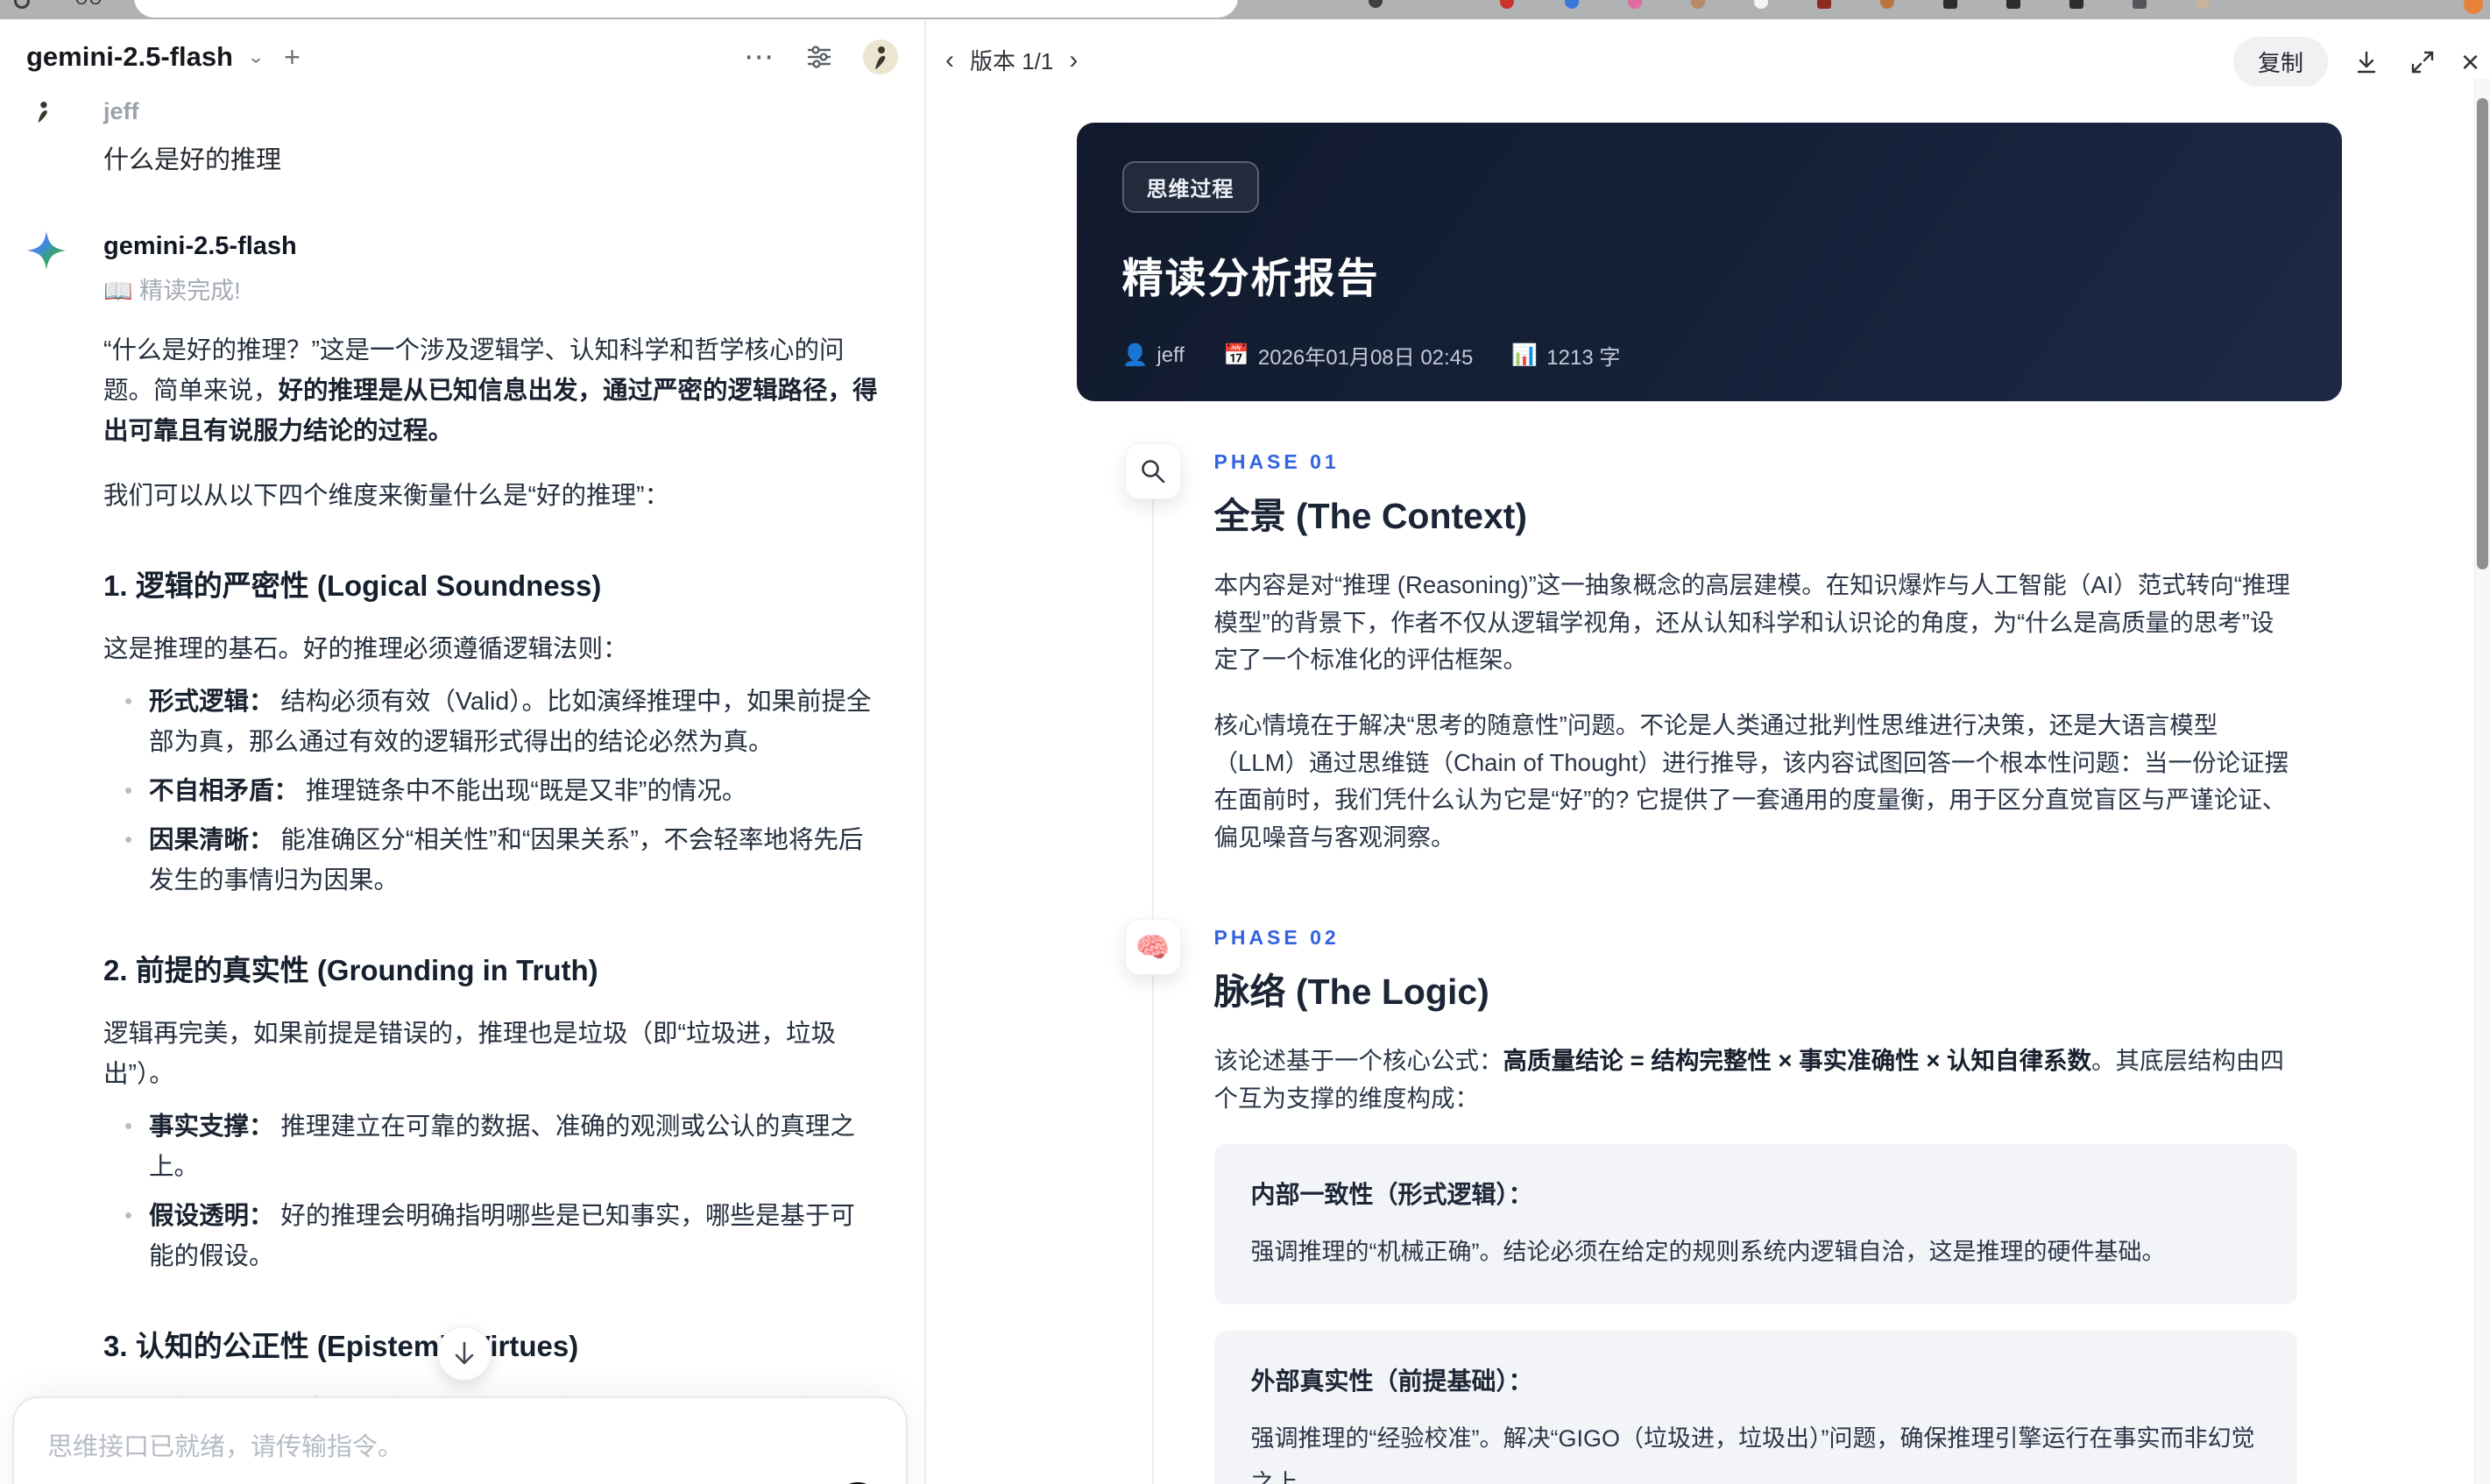  I want to click on message-composer: 思维接口已就绪，请传输指令。, so click(460, 1440).